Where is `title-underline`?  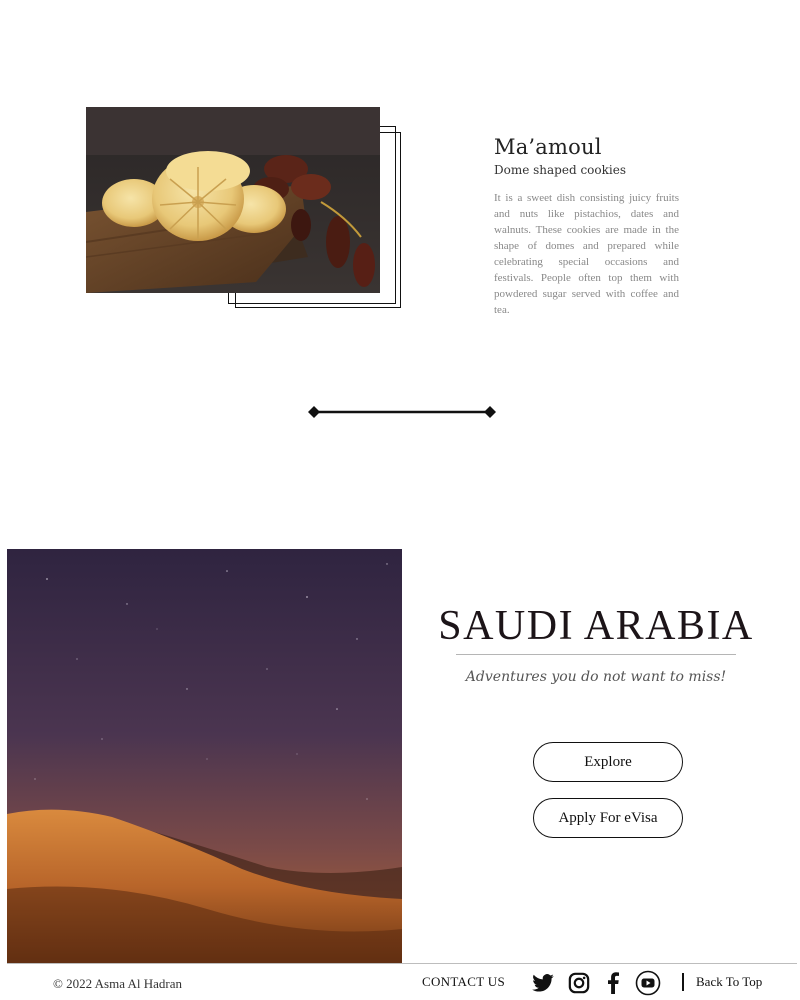 title-underline is located at coordinates (596, 654).